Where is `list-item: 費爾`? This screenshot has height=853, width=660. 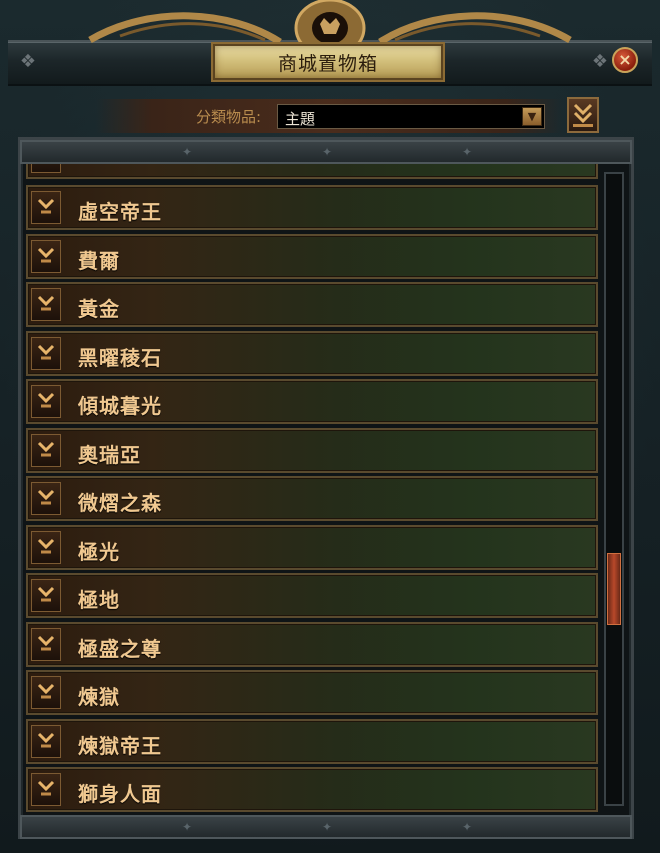 list-item: 費爾 is located at coordinates (312, 256).